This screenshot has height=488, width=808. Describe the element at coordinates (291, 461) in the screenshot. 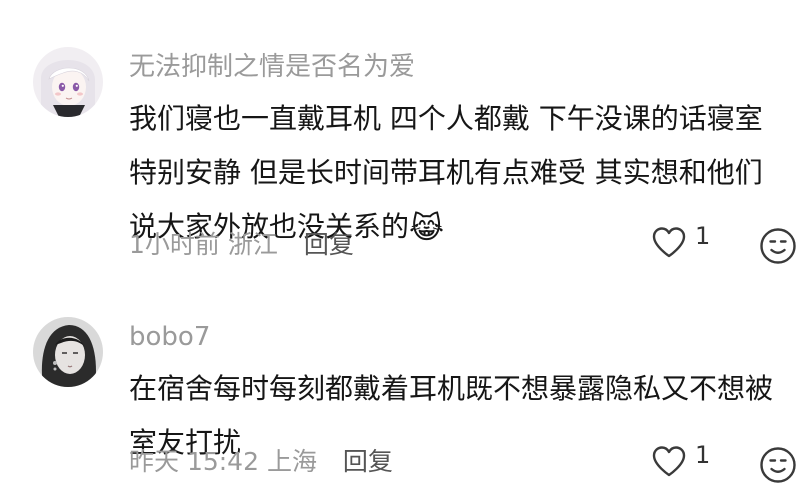

I see `comment-location: 上海` at that location.